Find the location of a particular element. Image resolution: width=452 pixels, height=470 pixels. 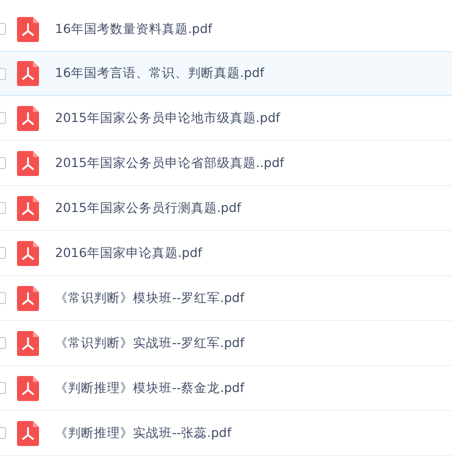

file-row: 《常识判断》实战班--罗红军.pdf is located at coordinates (226, 343).